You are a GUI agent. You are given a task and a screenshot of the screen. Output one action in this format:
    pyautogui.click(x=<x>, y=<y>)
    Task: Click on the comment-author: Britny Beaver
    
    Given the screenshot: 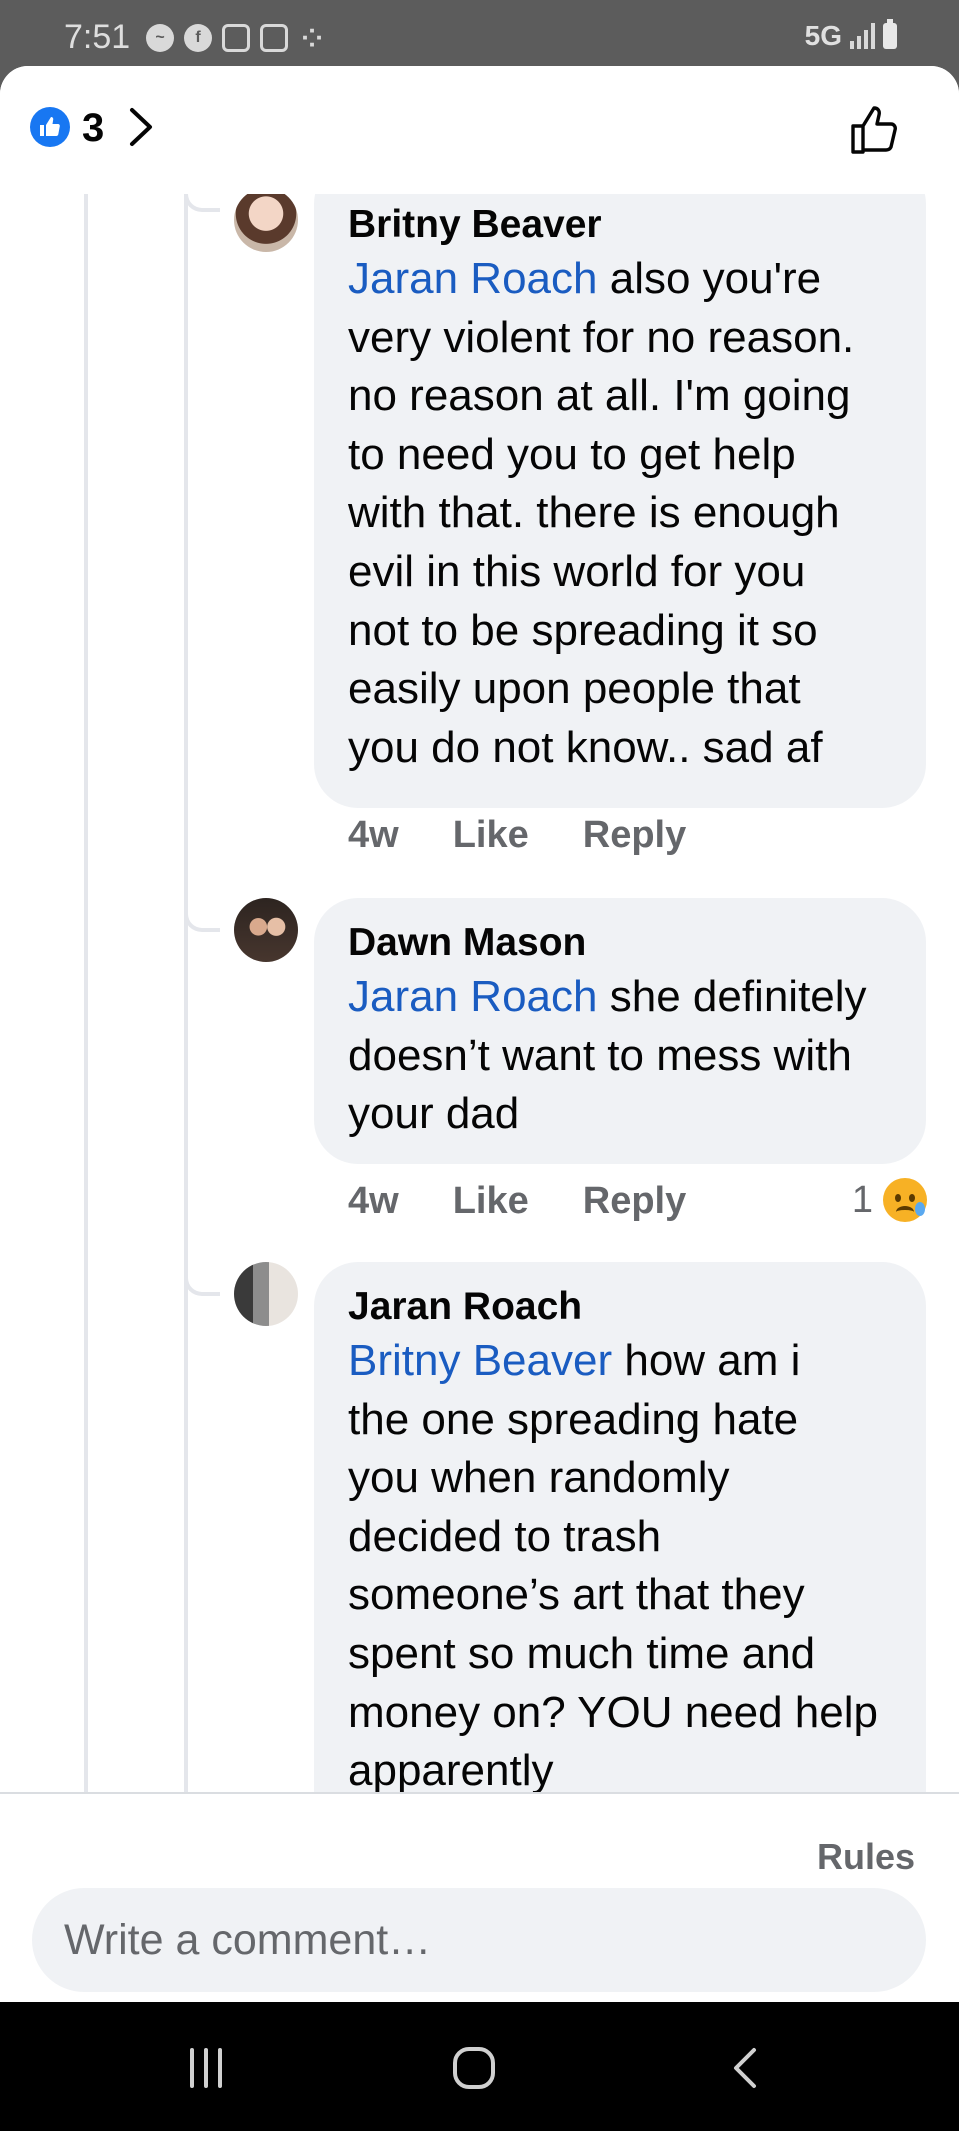 What is the action you would take?
    pyautogui.click(x=621, y=225)
    